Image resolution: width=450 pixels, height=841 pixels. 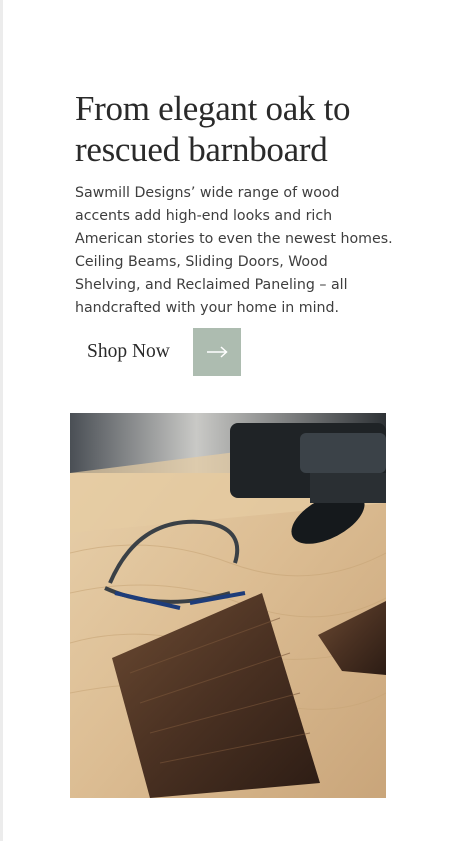 I want to click on shop-now-link: Shop Now, so click(x=140, y=352).